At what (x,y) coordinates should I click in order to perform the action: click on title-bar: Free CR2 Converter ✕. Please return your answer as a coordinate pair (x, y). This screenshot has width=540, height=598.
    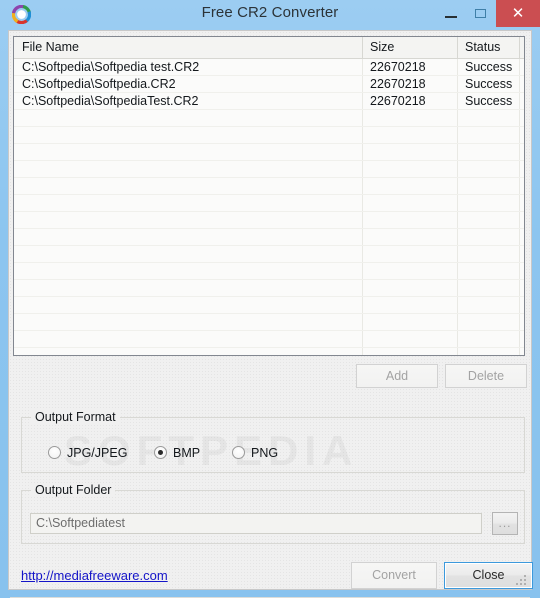
    Looking at the image, I should click on (270, 15).